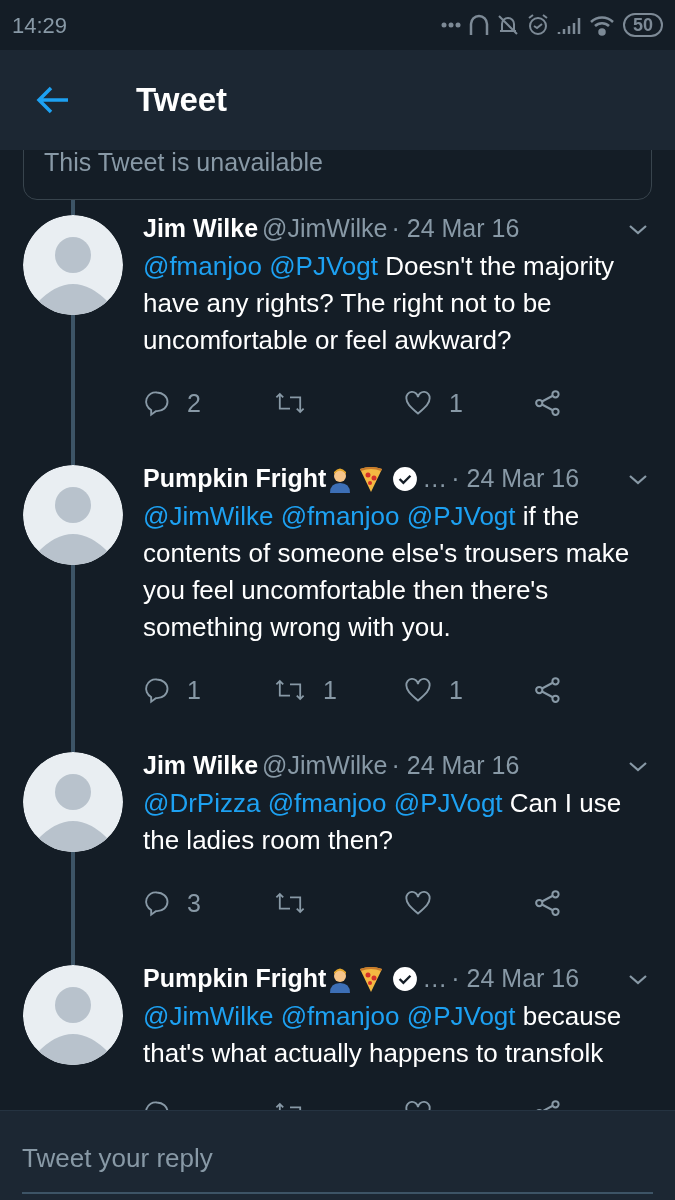 The width and height of the screenshot is (675, 1200). I want to click on status-time: 14:29, so click(40, 25).